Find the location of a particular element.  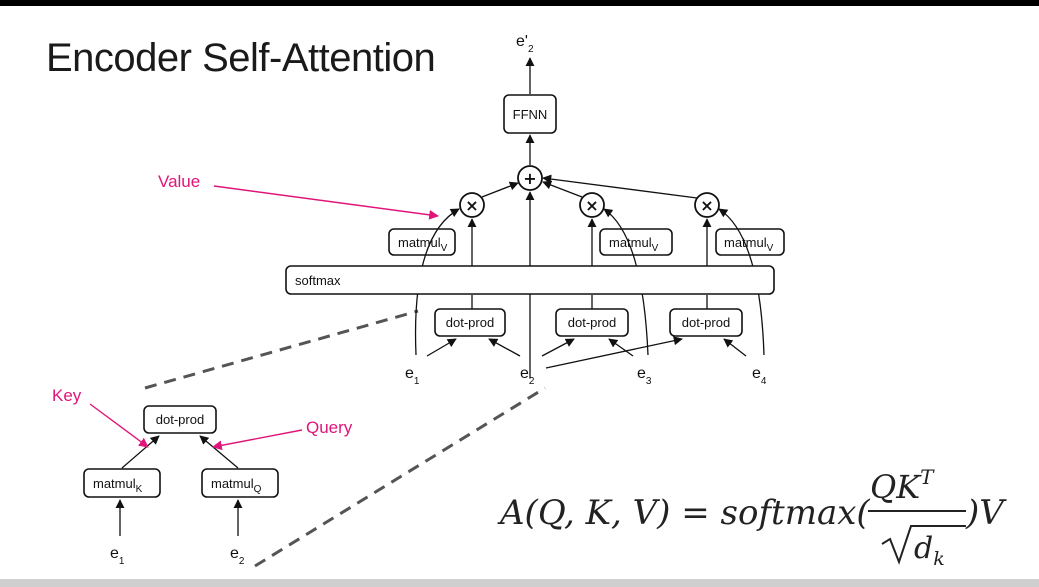

formula-denominator: dk is located at coordinates (929, 550).